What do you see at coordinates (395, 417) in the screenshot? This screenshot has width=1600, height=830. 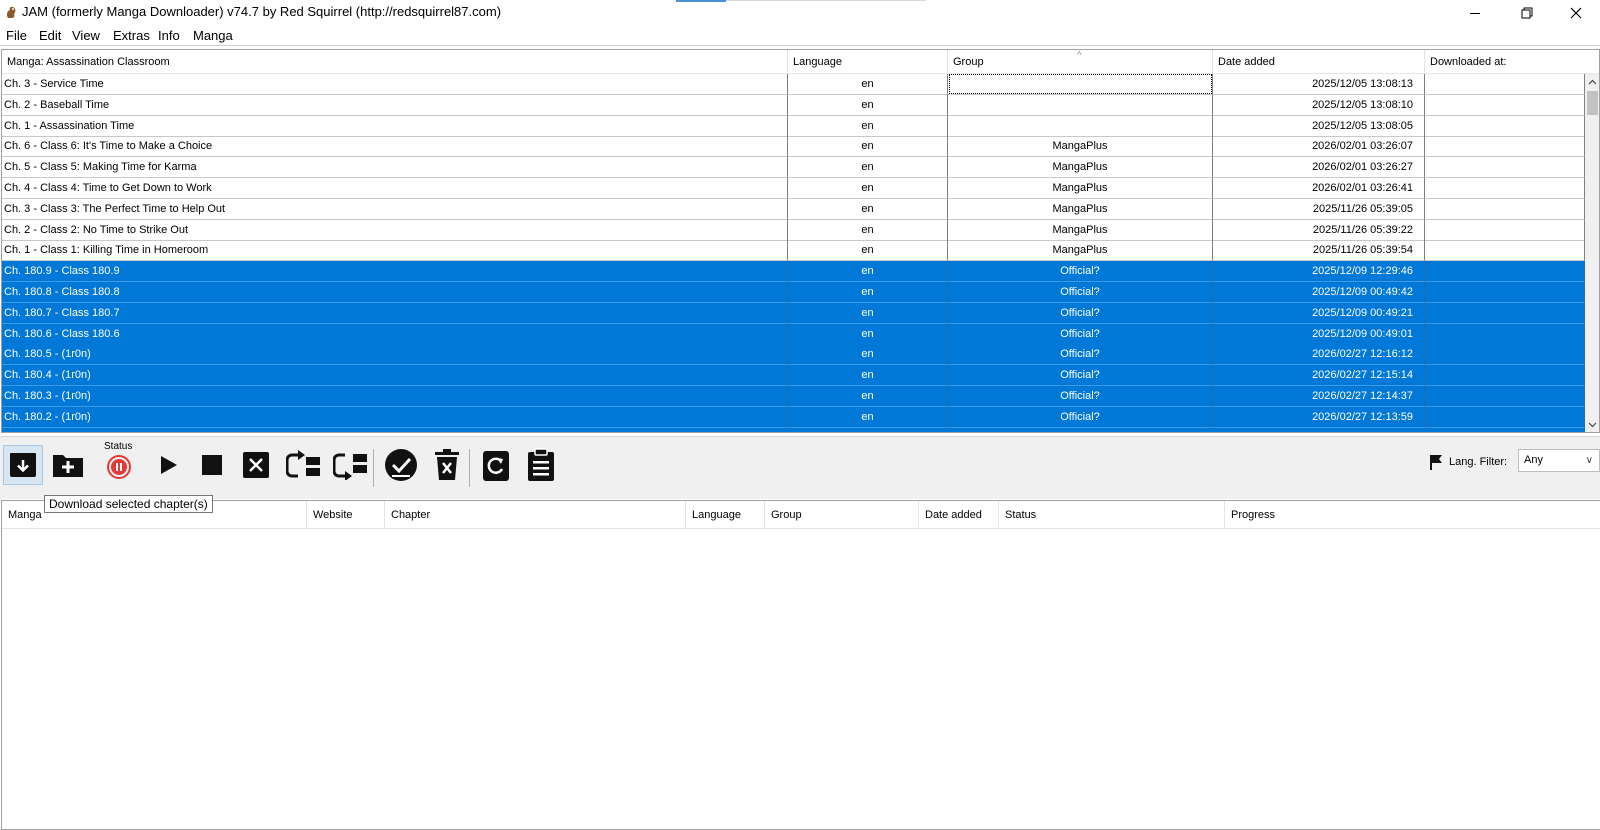 I see `chapter-name-cell: Ch. 180.2 - (1r0n)` at bounding box center [395, 417].